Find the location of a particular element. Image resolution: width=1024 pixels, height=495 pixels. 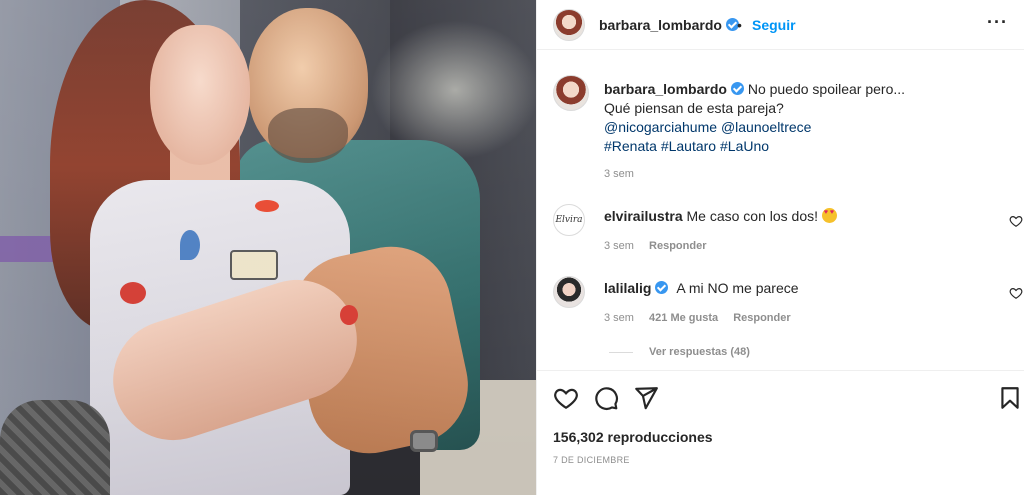

comment-author: elvirailustra is located at coordinates (643, 216).